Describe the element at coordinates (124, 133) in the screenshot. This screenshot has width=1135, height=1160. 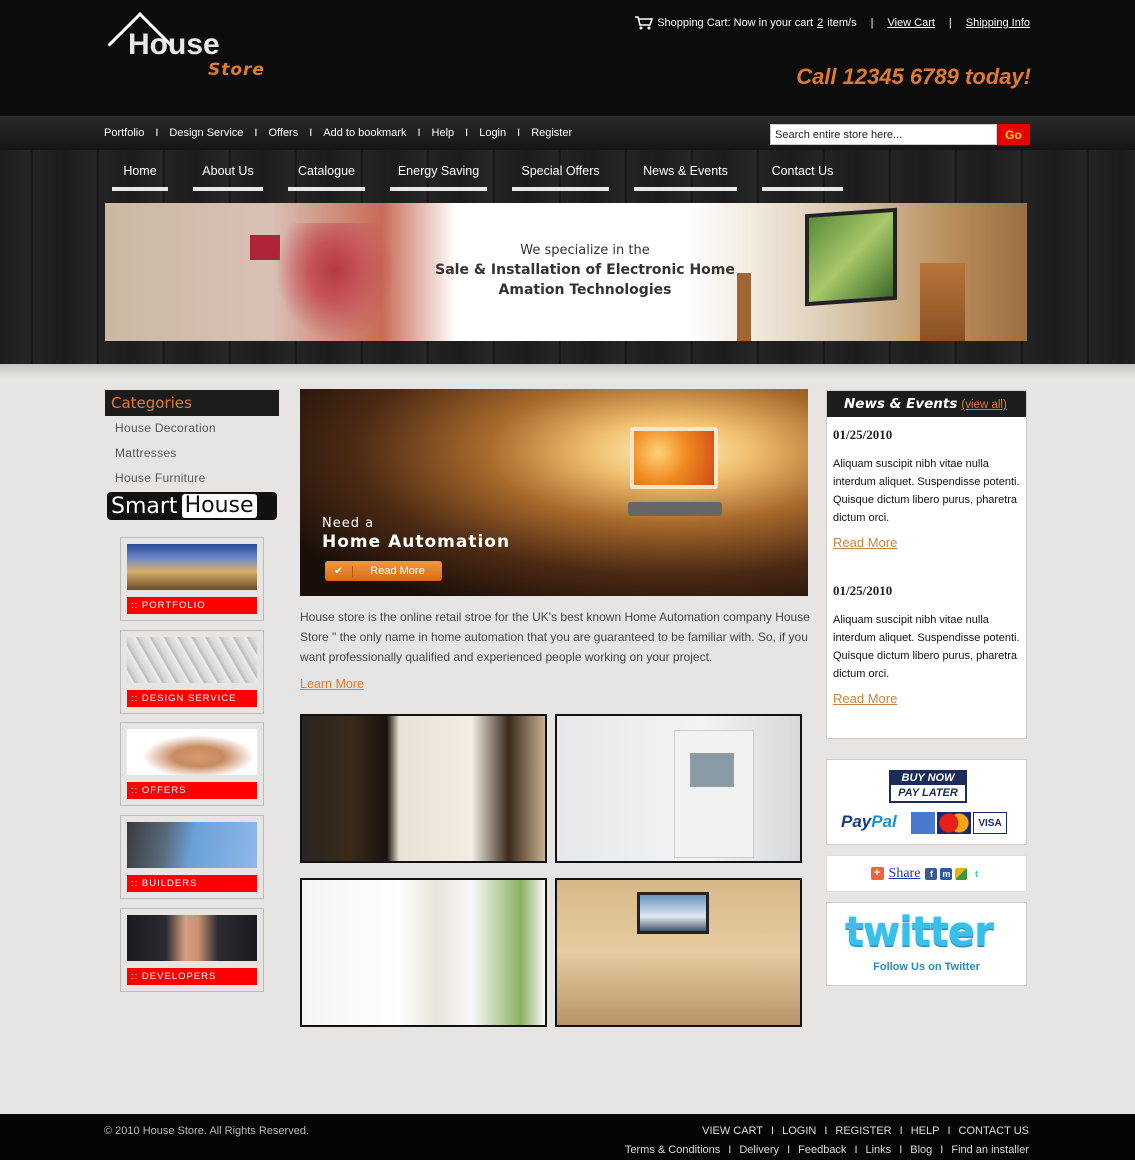
I see `subnav-portfolio: Portfolio` at that location.